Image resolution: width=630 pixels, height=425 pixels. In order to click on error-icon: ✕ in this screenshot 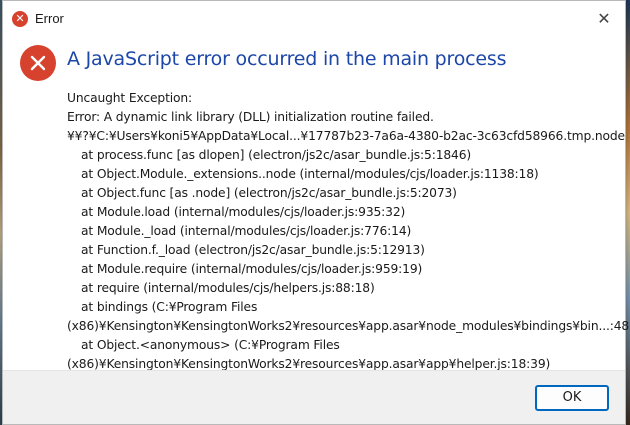, I will do `click(20, 19)`.